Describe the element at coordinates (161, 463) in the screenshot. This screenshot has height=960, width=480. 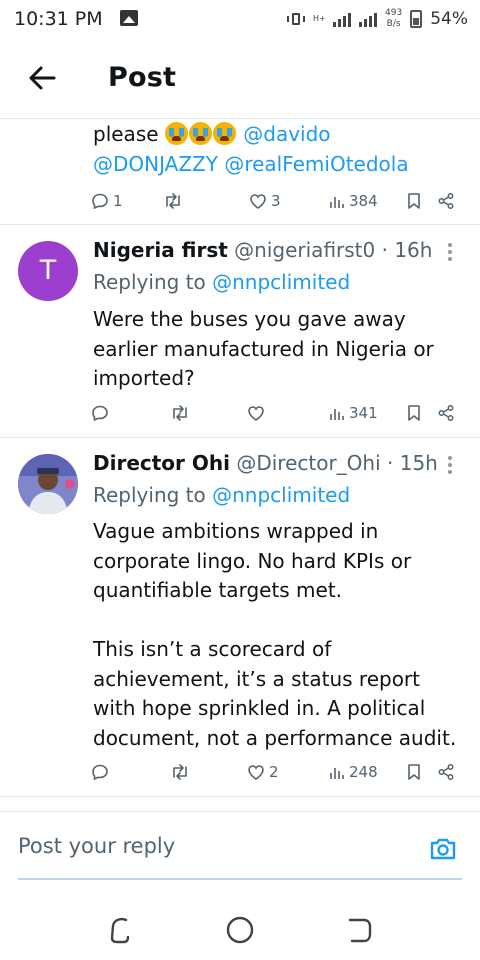
I see `author-name: Director Ohi` at that location.